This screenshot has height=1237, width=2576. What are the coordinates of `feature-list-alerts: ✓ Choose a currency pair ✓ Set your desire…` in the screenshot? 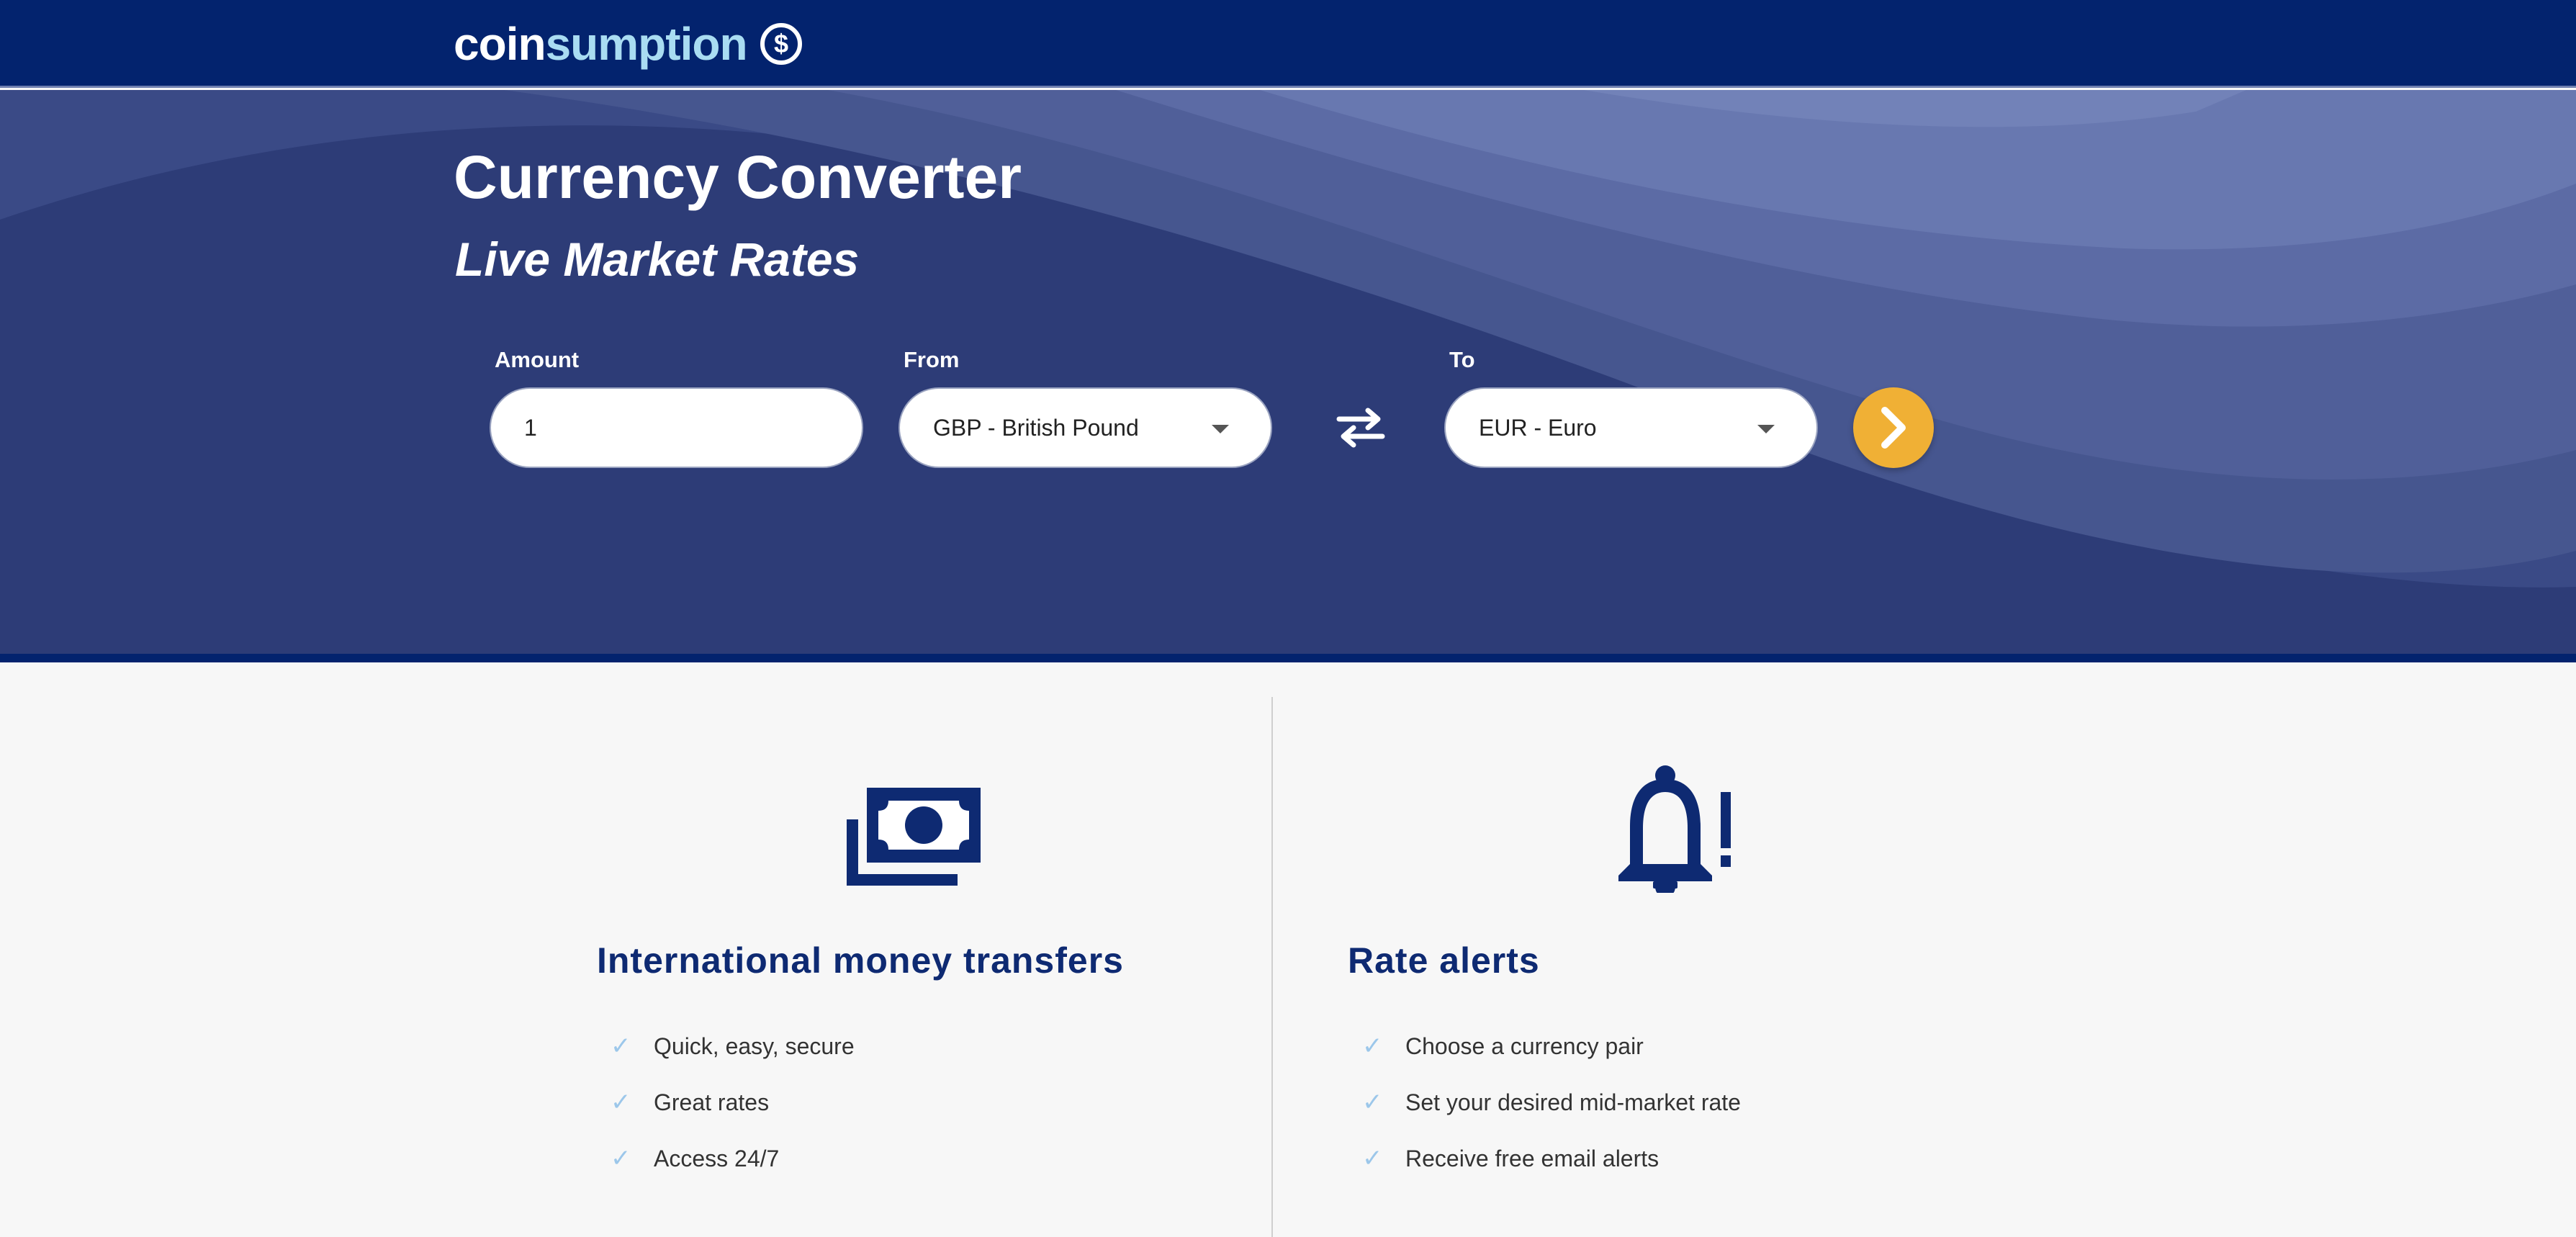 It's located at (1550, 1102).